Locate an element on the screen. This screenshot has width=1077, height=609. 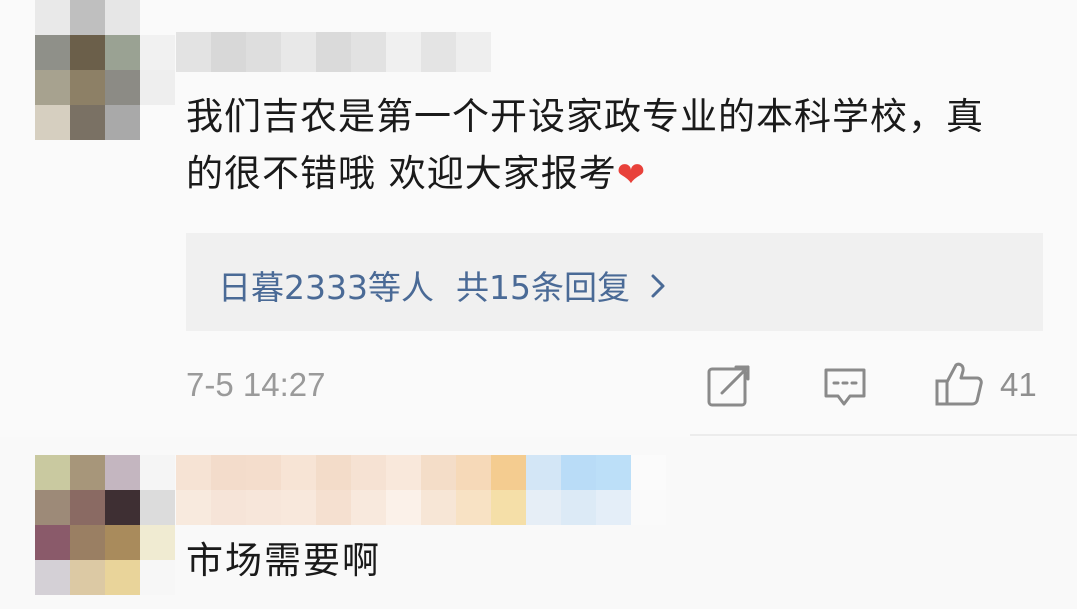
heart-emoji-icon: ❤ is located at coordinates (631, 175).